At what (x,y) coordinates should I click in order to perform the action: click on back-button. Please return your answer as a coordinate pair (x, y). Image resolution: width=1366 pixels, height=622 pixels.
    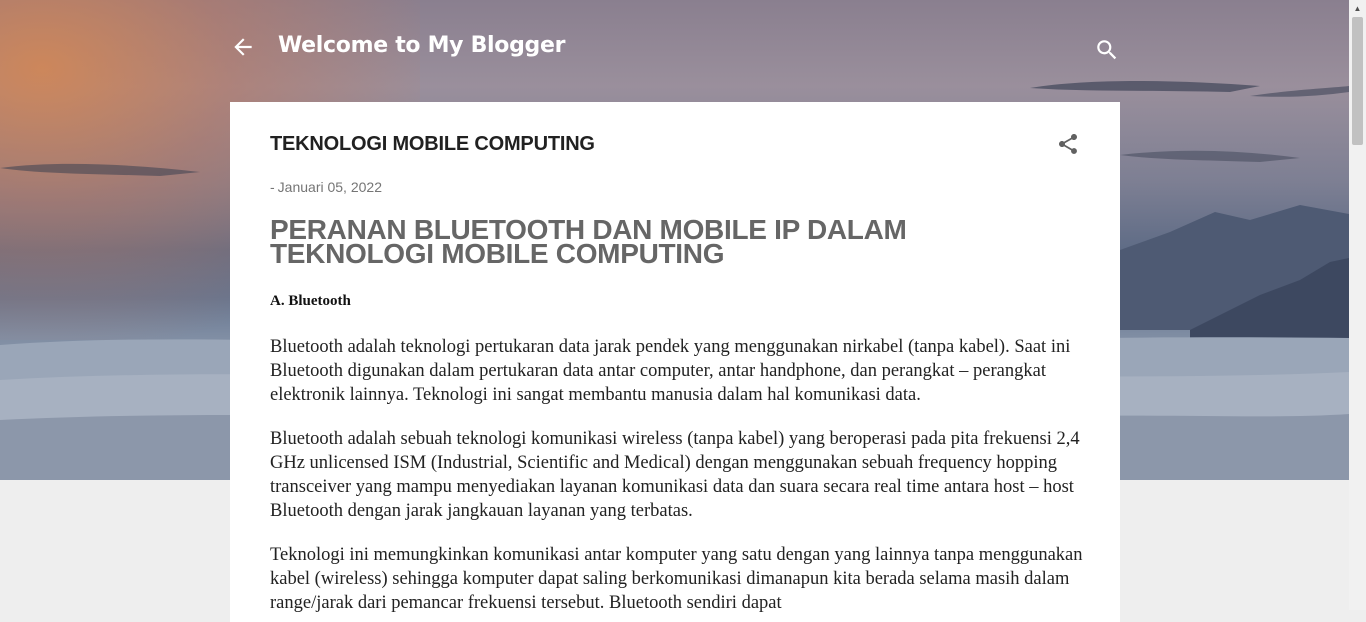
    Looking at the image, I should click on (243, 47).